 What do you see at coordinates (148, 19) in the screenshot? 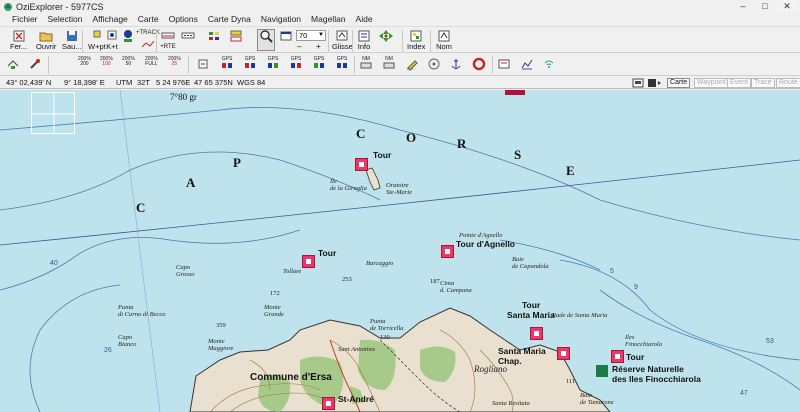
I see `menu-carte: Carte` at bounding box center [148, 19].